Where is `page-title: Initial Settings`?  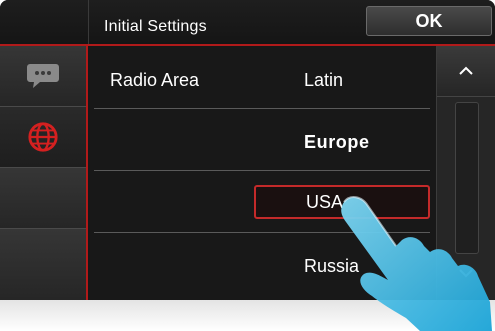
page-title: Initial Settings is located at coordinates (155, 26).